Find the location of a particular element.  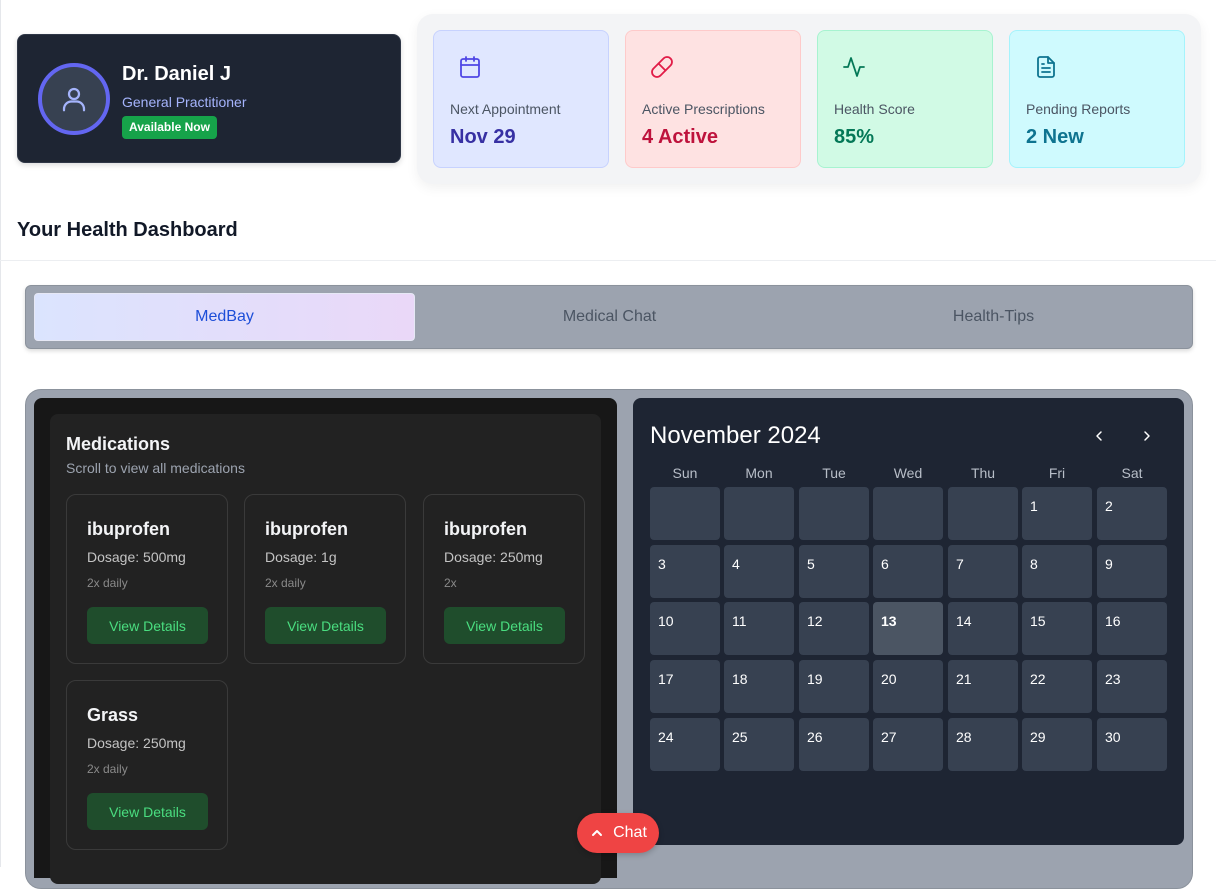

calendar-day: 25 is located at coordinates (759, 744).